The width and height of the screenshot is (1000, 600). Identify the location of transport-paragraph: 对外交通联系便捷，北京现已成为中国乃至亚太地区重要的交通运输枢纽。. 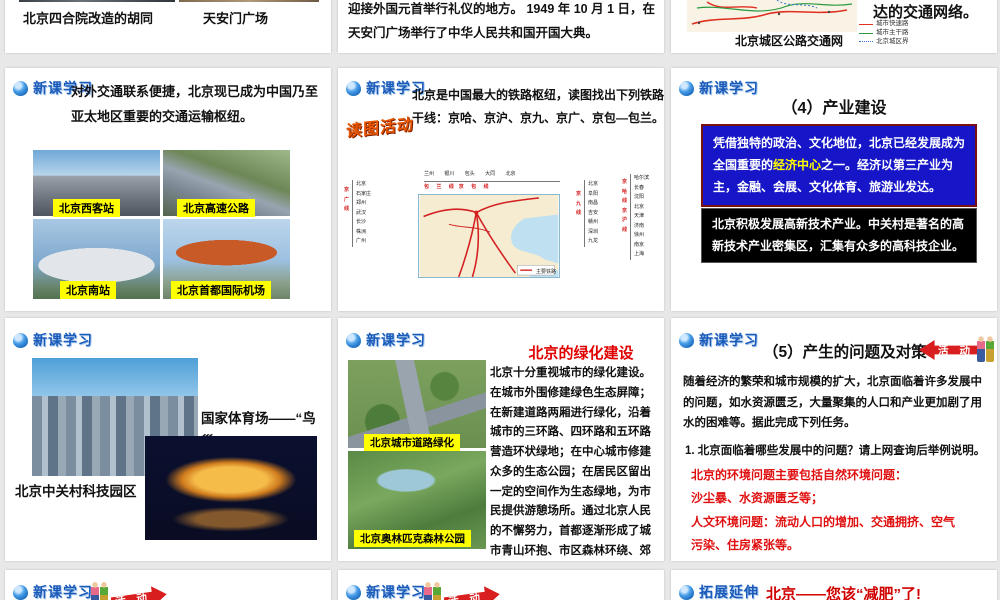
(195, 104).